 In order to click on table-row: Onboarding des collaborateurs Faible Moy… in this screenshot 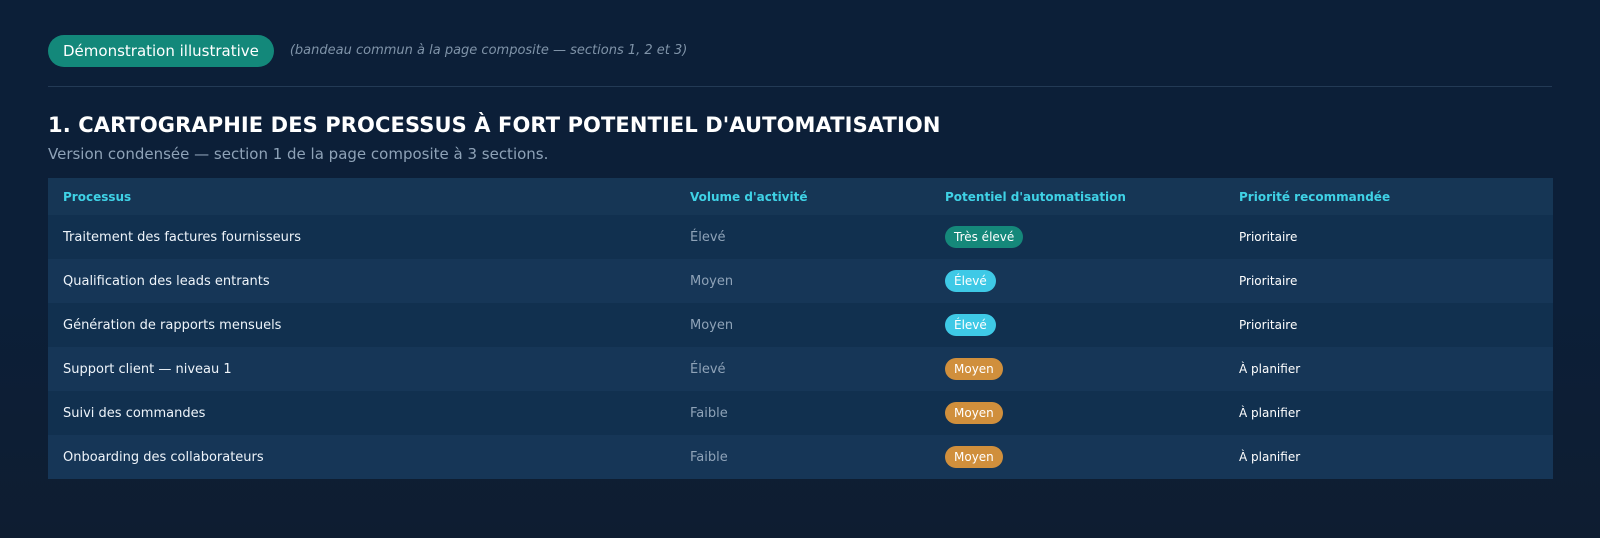, I will do `click(800, 457)`.